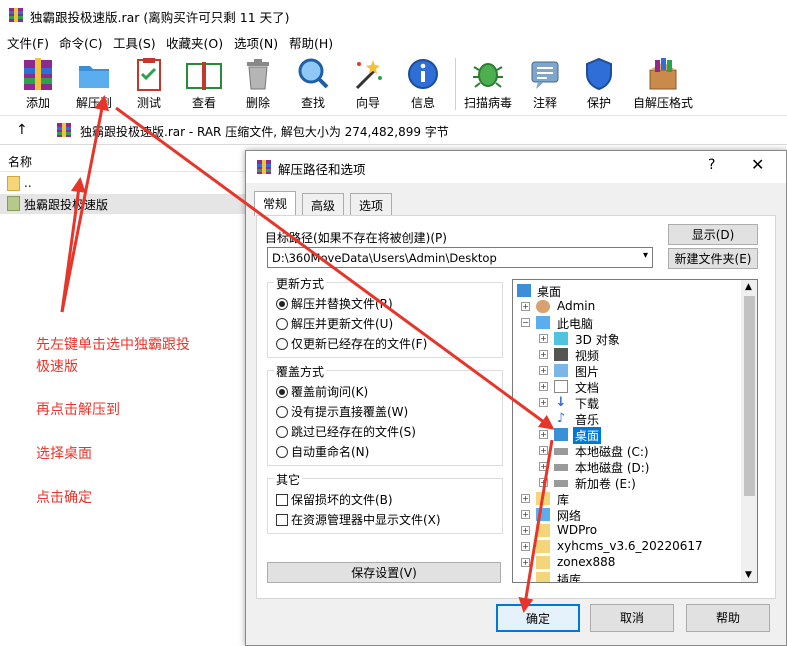 The height and width of the screenshot is (646, 787). I want to click on find-button: 查找, so click(313, 84).